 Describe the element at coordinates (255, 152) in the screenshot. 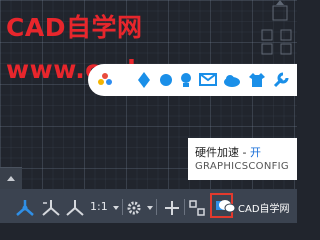

I see `tooltip-state: 开` at that location.